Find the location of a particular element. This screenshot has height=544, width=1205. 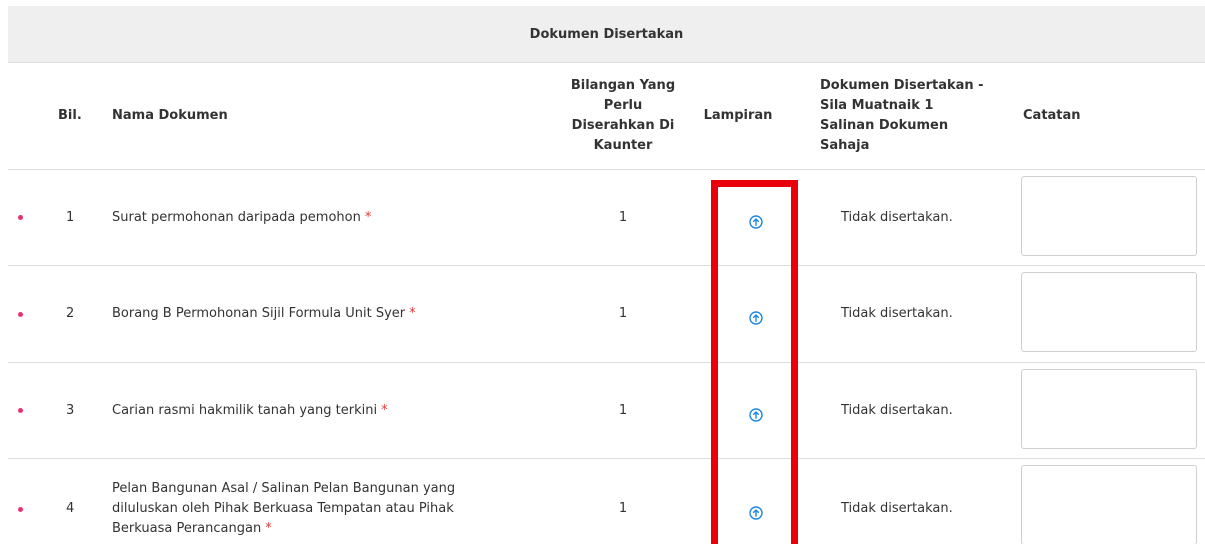

row-bil: 4 is located at coordinates (70, 508).